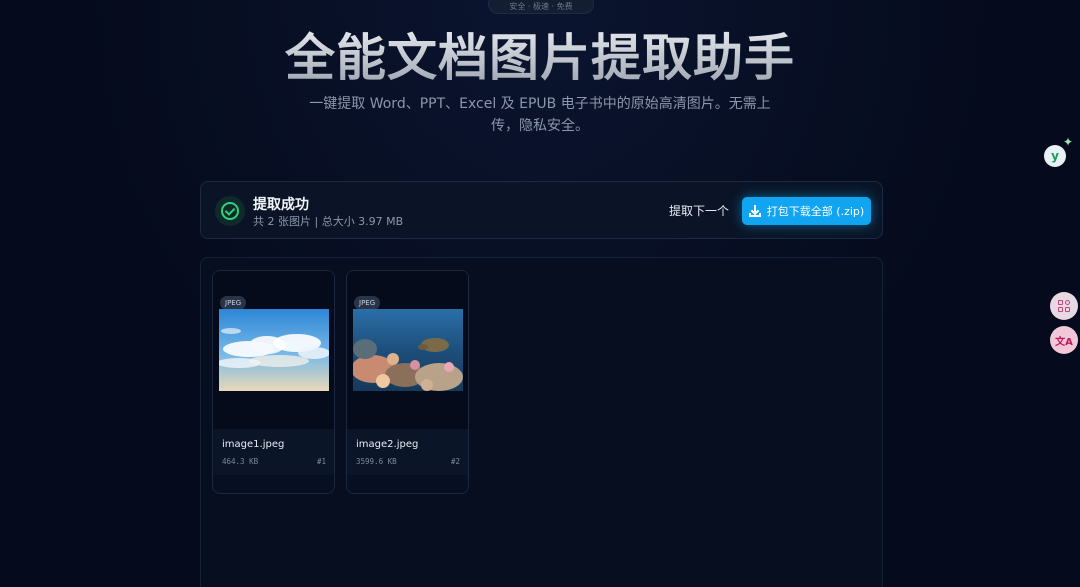 This screenshot has width=1080, height=587. I want to click on translate-label: 文A, so click(1064, 342).